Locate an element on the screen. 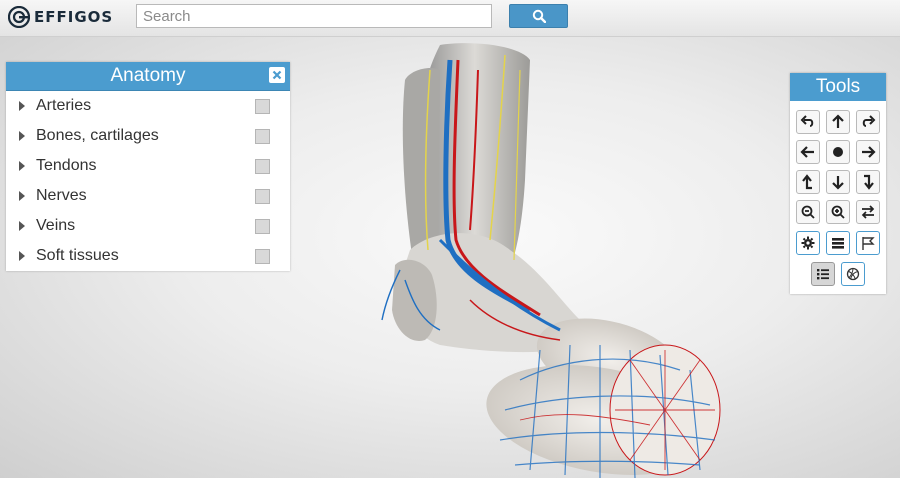 This screenshot has height=478, width=900. rotate-left-icon is located at coordinates (807, 121).